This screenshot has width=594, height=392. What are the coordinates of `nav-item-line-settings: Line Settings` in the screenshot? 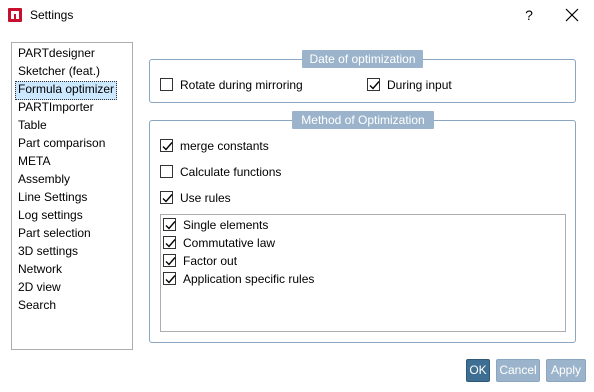 It's located at (52, 197).